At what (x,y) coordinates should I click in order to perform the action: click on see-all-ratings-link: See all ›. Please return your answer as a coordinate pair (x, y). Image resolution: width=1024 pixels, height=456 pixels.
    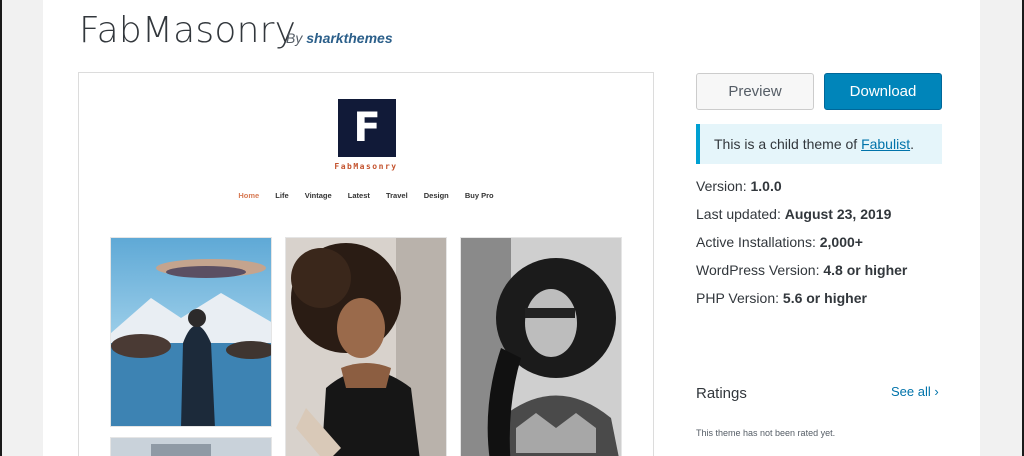
    Looking at the image, I should click on (915, 391).